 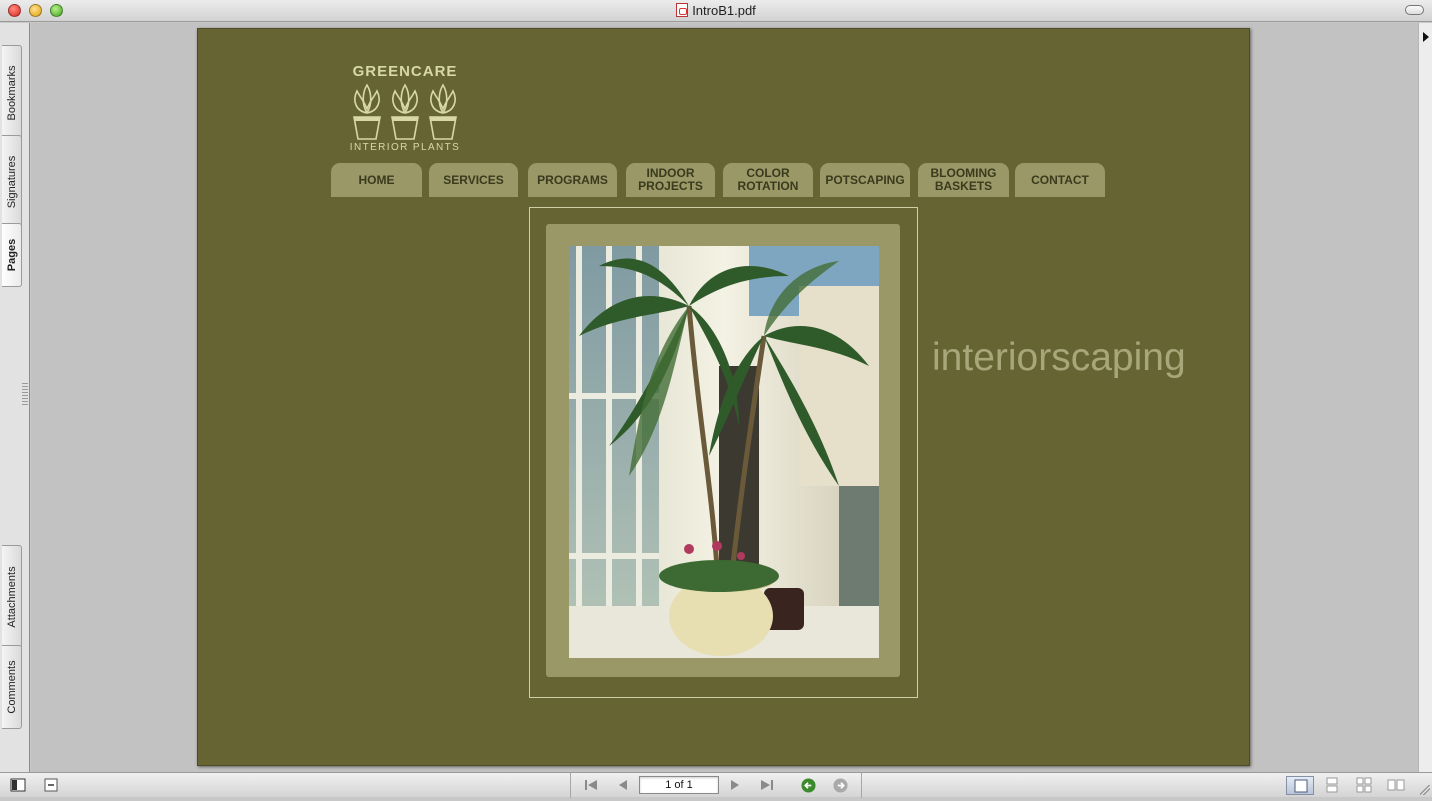 I want to click on single-page-view-button, so click(x=1300, y=785).